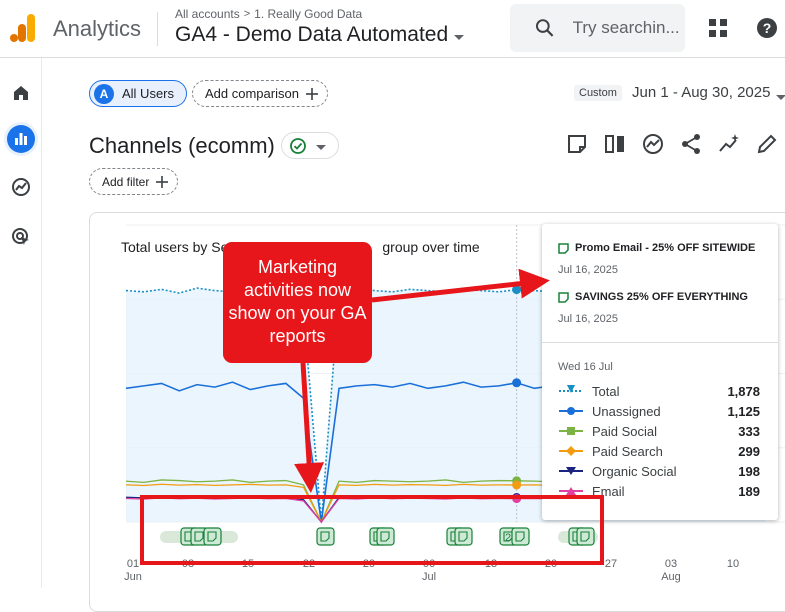 This screenshot has height=612, width=785. Describe the element at coordinates (606, 391) in the screenshot. I see `tooltip-series-name: Total` at that location.